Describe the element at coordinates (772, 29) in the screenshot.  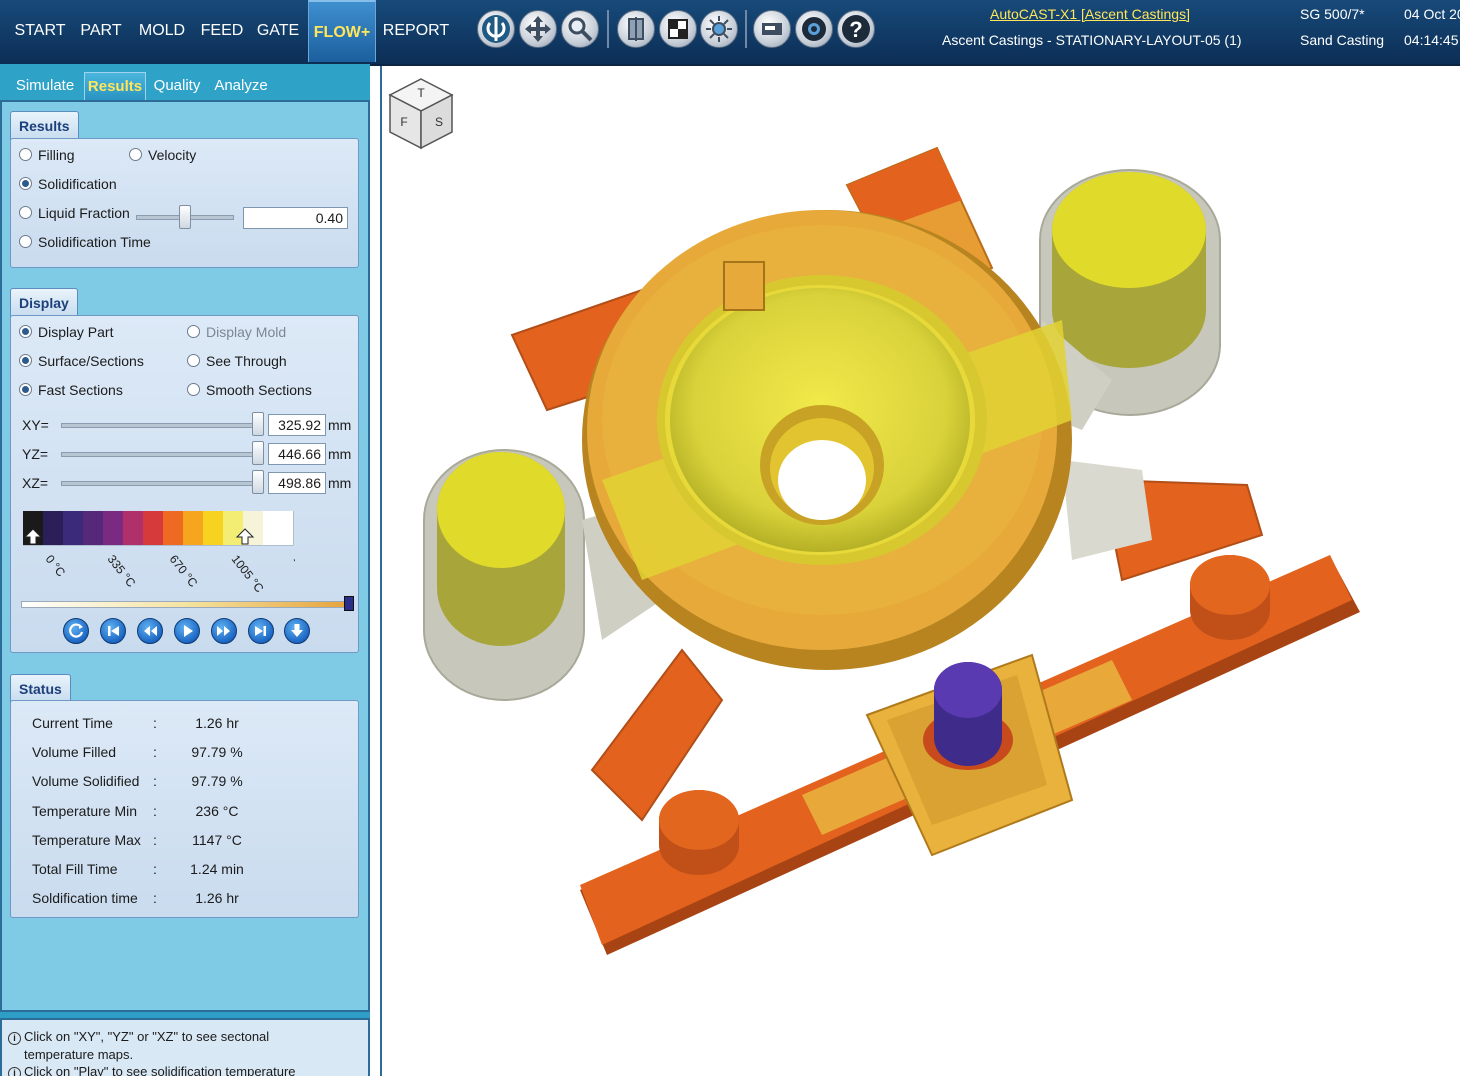
I see `screenshot-icon` at that location.